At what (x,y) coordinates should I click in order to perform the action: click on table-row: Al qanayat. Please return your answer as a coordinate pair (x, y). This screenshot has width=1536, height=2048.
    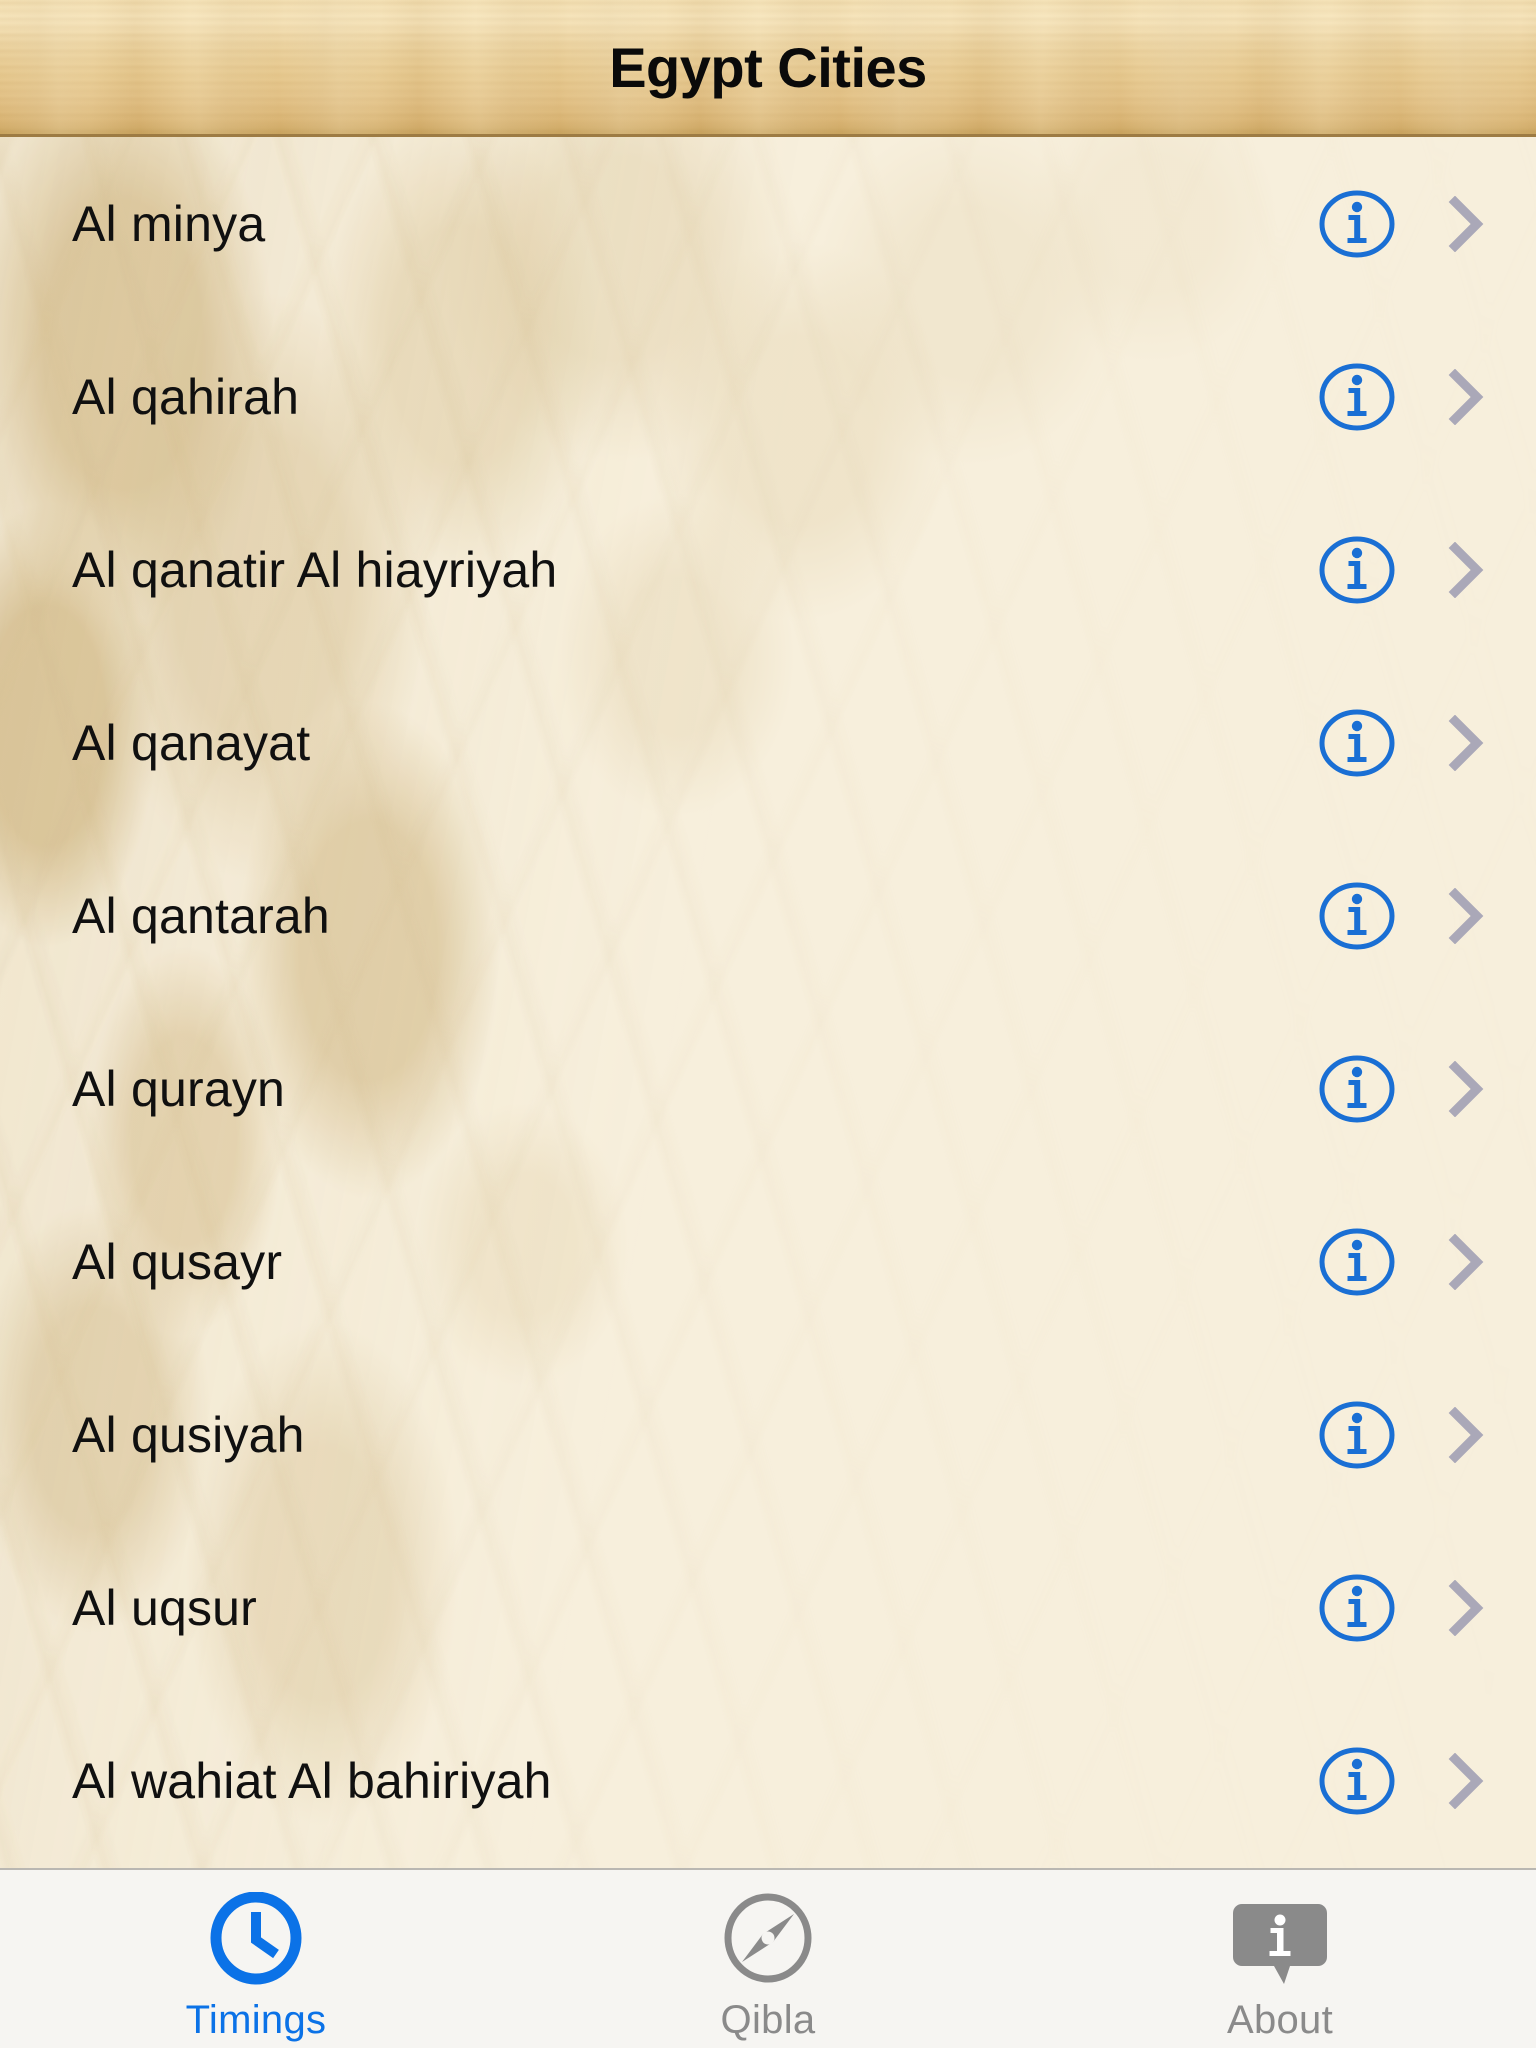
    Looking at the image, I should click on (768, 742).